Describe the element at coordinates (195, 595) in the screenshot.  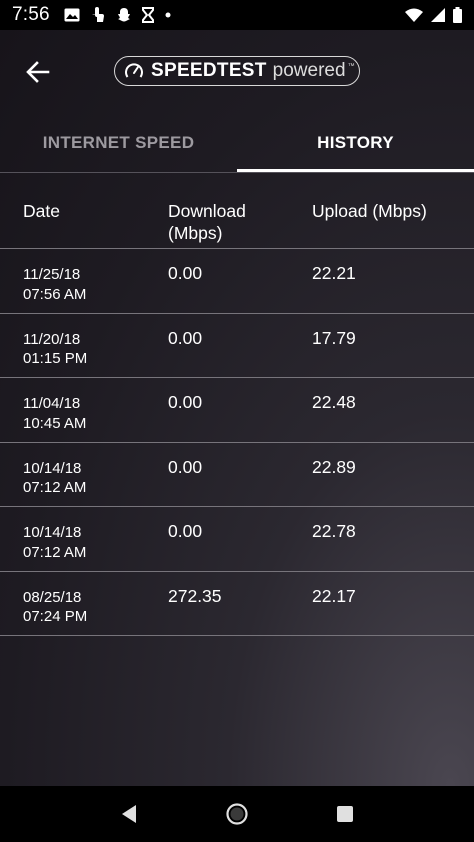
I see `row-download: 272.35` at that location.